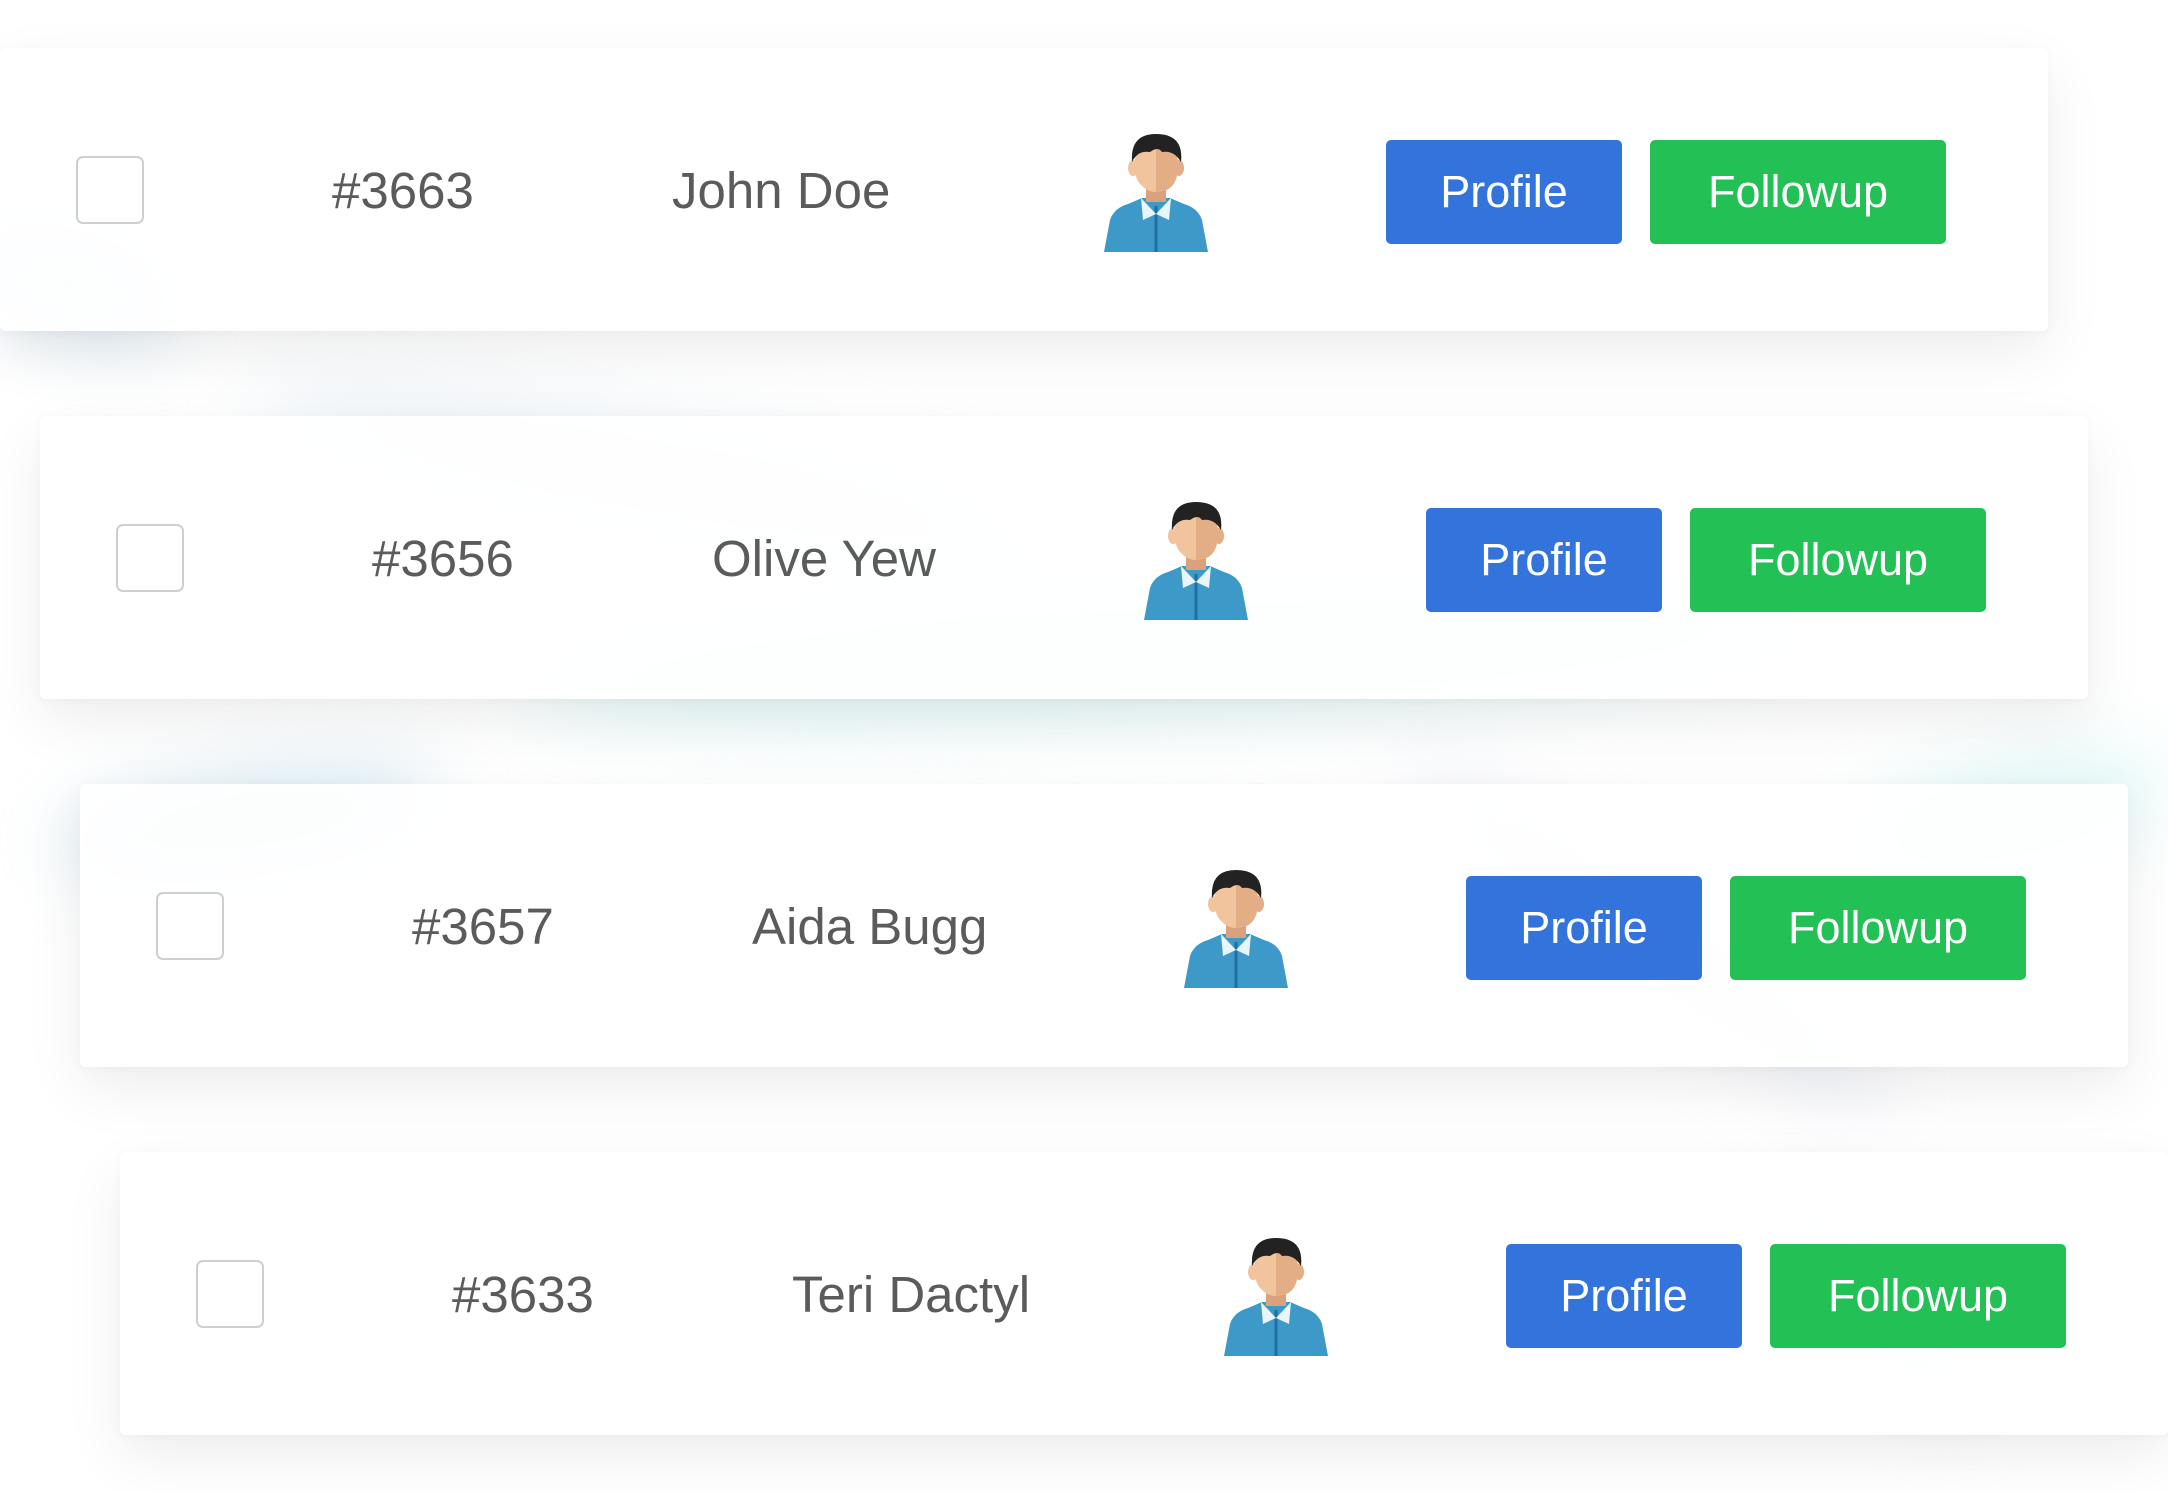  Describe the element at coordinates (403, 190) in the screenshot. I see `order-id: #3663` at that location.